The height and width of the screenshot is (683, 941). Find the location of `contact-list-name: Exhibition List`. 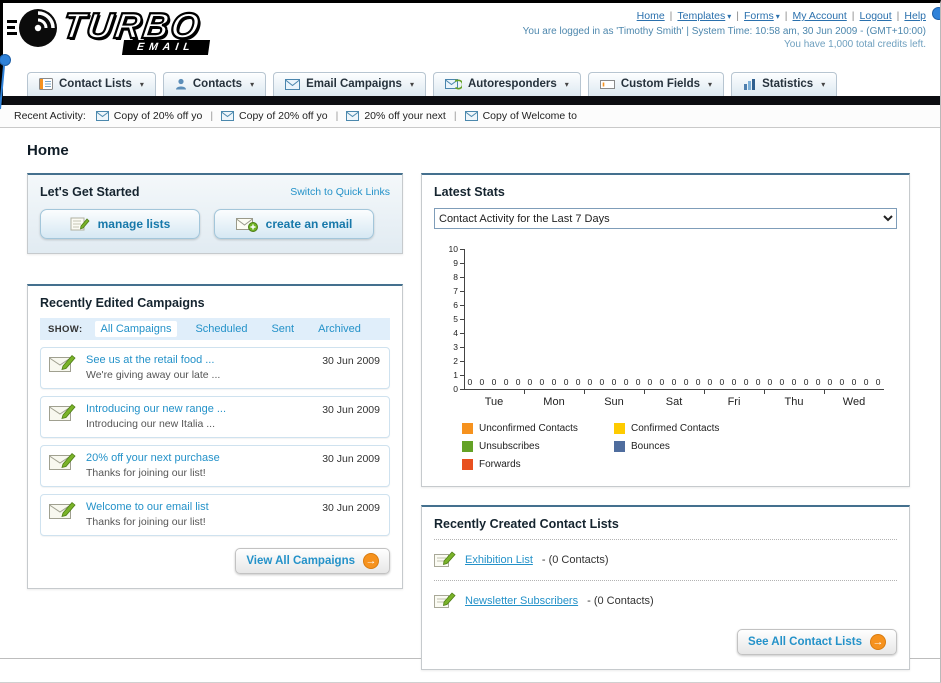

contact-list-name: Exhibition List is located at coordinates (499, 560).